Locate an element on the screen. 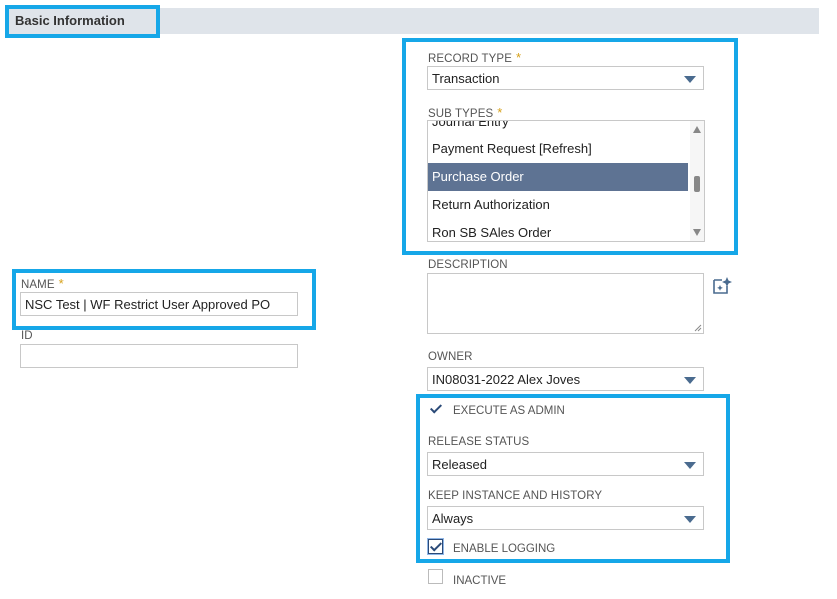  description-label: DESCRIPTION is located at coordinates (468, 265).